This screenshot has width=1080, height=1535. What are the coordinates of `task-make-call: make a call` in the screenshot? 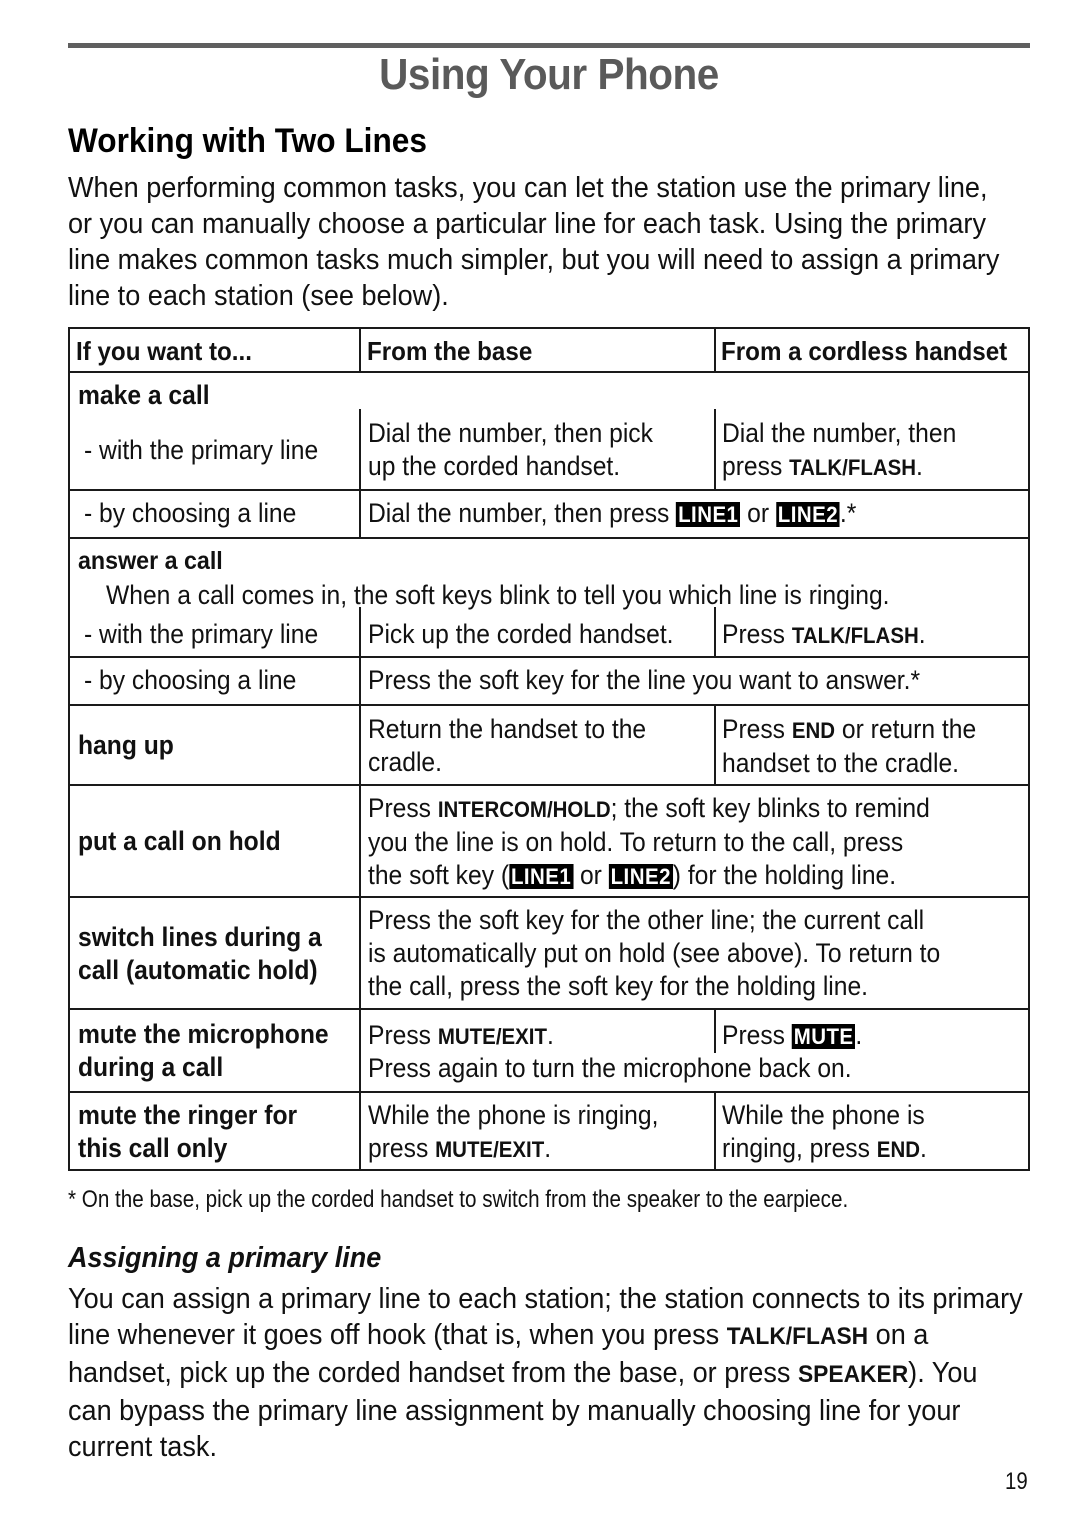 It's located at (144, 395).